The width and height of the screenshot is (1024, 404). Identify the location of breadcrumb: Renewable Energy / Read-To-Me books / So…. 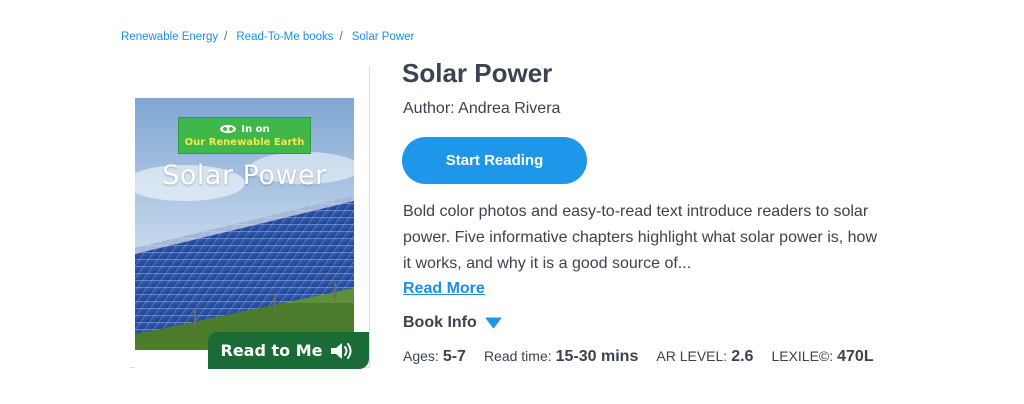
(267, 37).